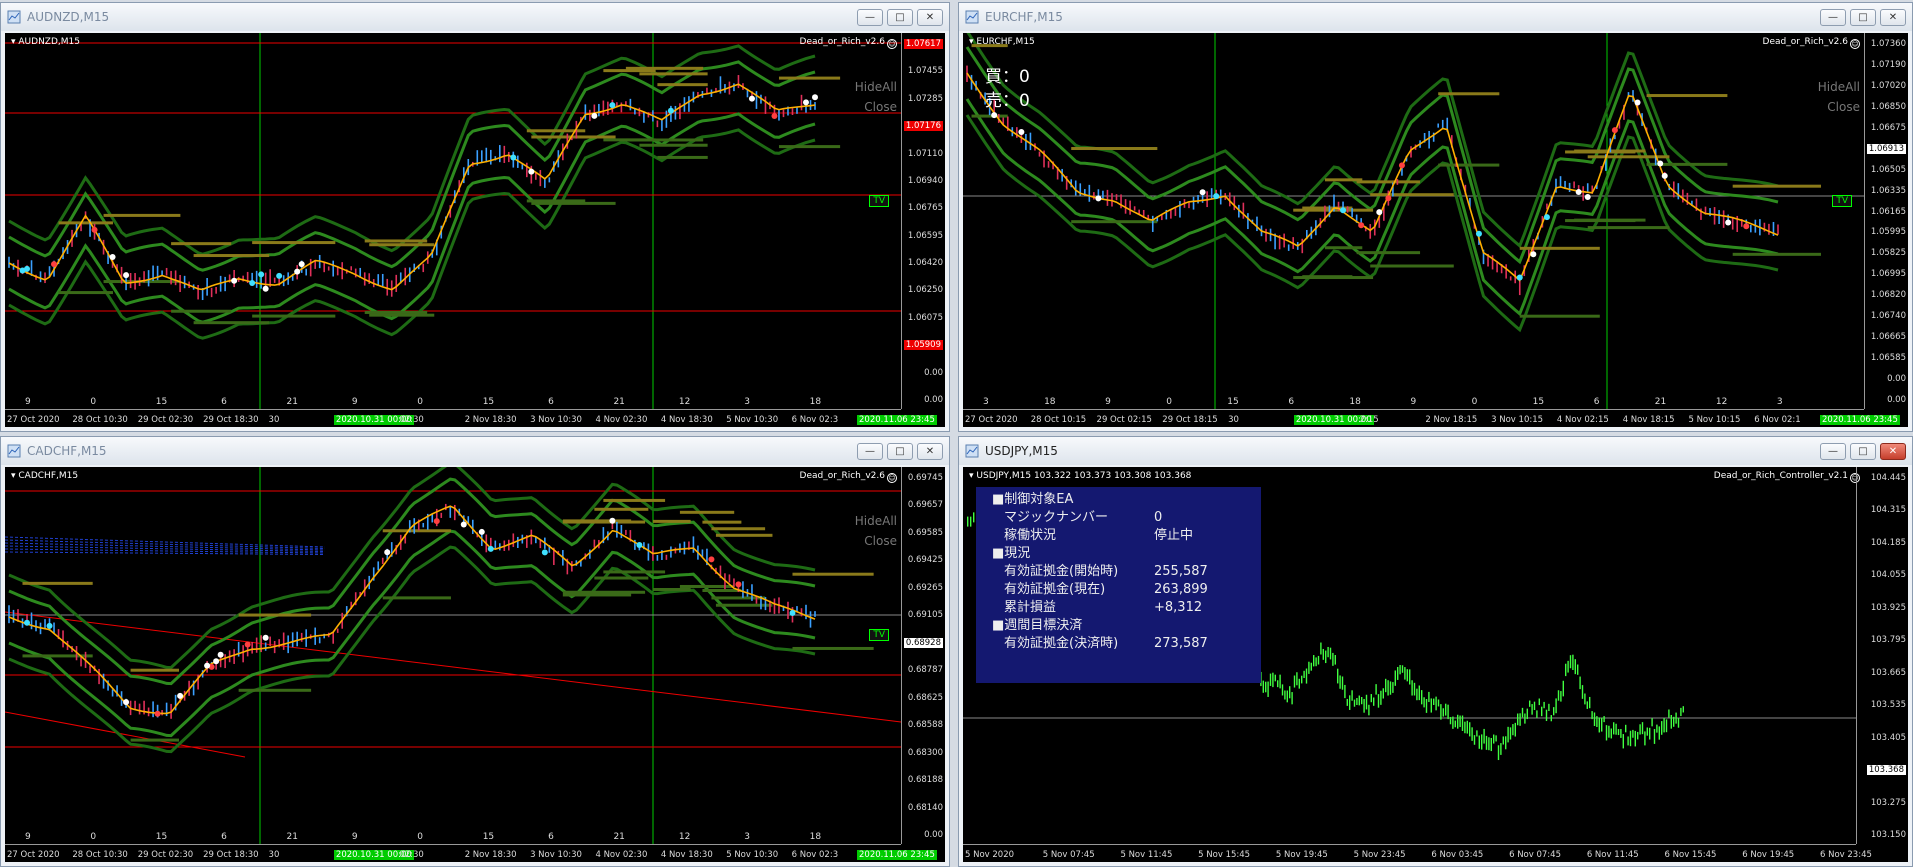  Describe the element at coordinates (1888, 478) in the screenshot. I see `price-tick: 104.445` at that location.